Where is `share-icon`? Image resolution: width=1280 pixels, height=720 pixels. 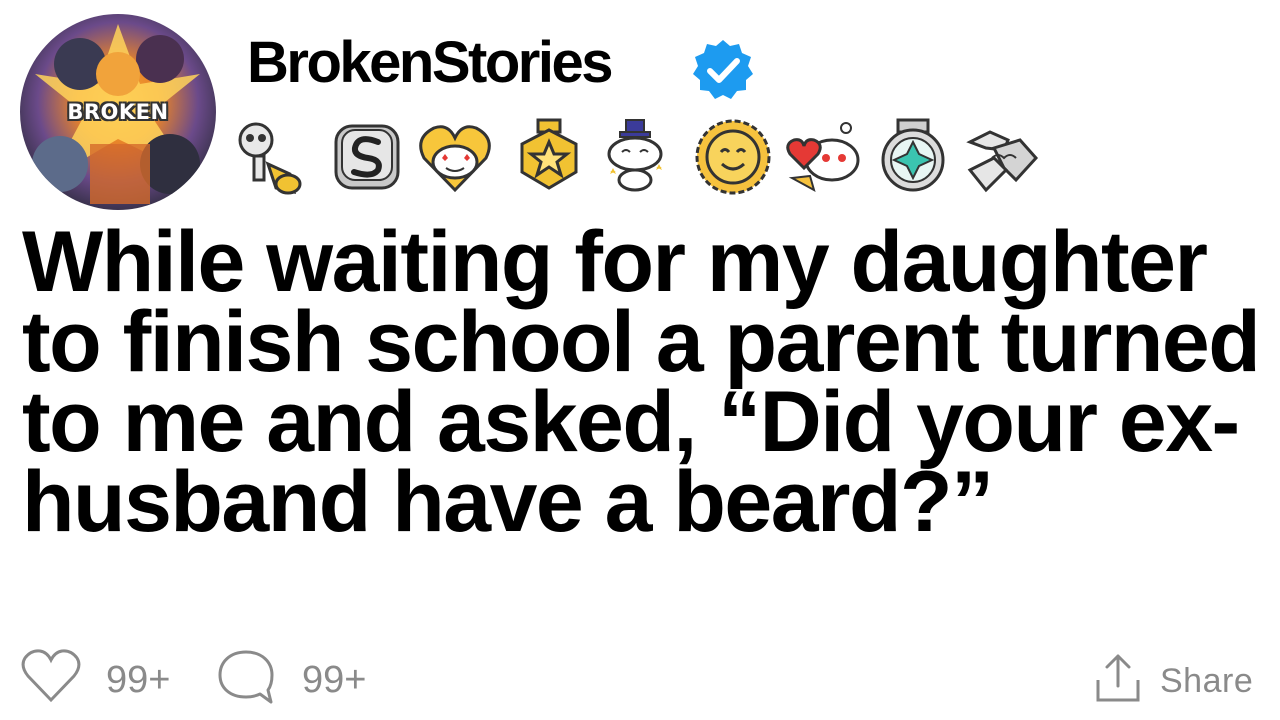 share-icon is located at coordinates (1118, 678).